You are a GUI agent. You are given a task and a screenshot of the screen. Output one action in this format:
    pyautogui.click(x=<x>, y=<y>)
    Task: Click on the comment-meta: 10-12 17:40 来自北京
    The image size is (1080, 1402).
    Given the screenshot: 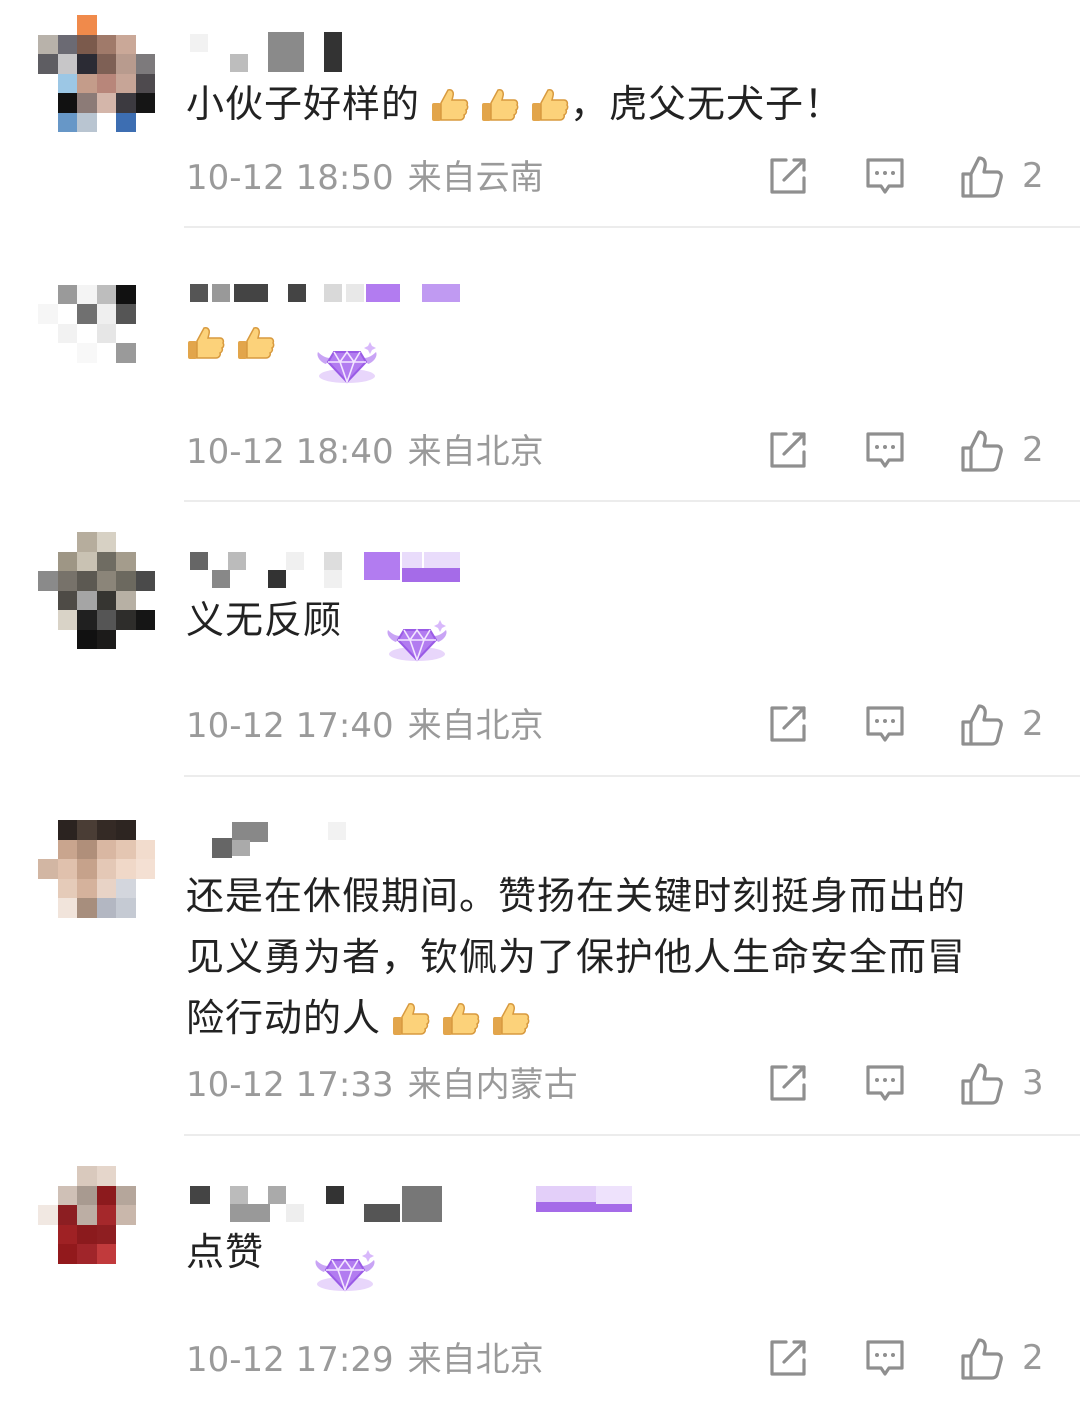 What is the action you would take?
    pyautogui.click(x=372, y=726)
    